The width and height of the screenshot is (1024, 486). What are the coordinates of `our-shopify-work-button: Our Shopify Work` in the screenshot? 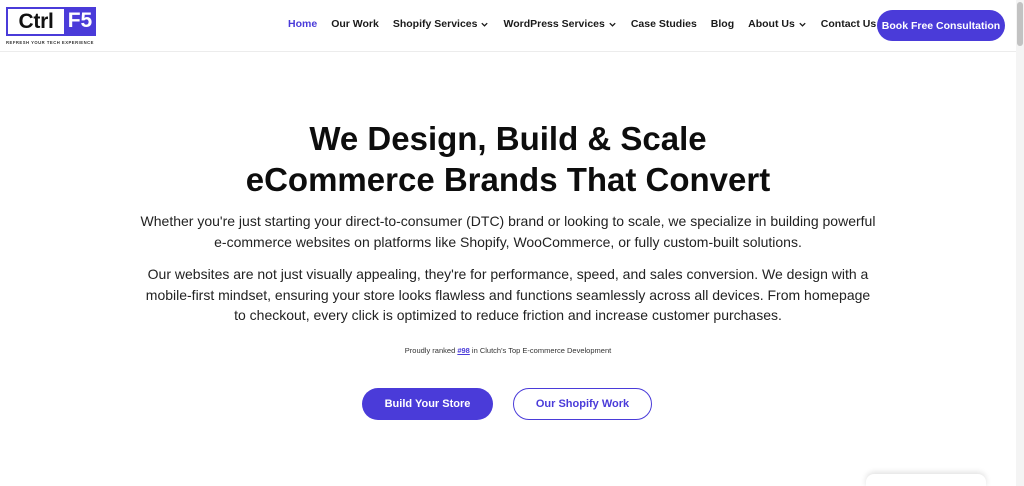 It's located at (582, 404).